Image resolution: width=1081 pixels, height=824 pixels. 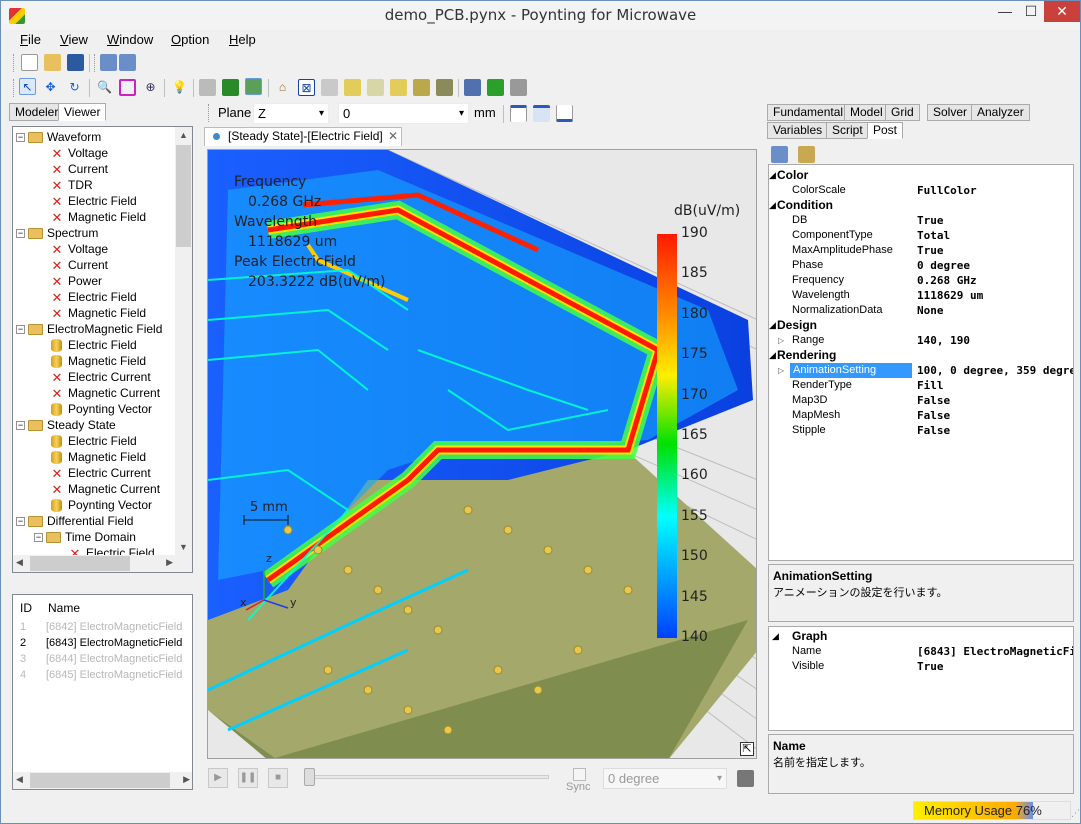 What do you see at coordinates (579, 774) in the screenshot?
I see `sync-checkbox` at bounding box center [579, 774].